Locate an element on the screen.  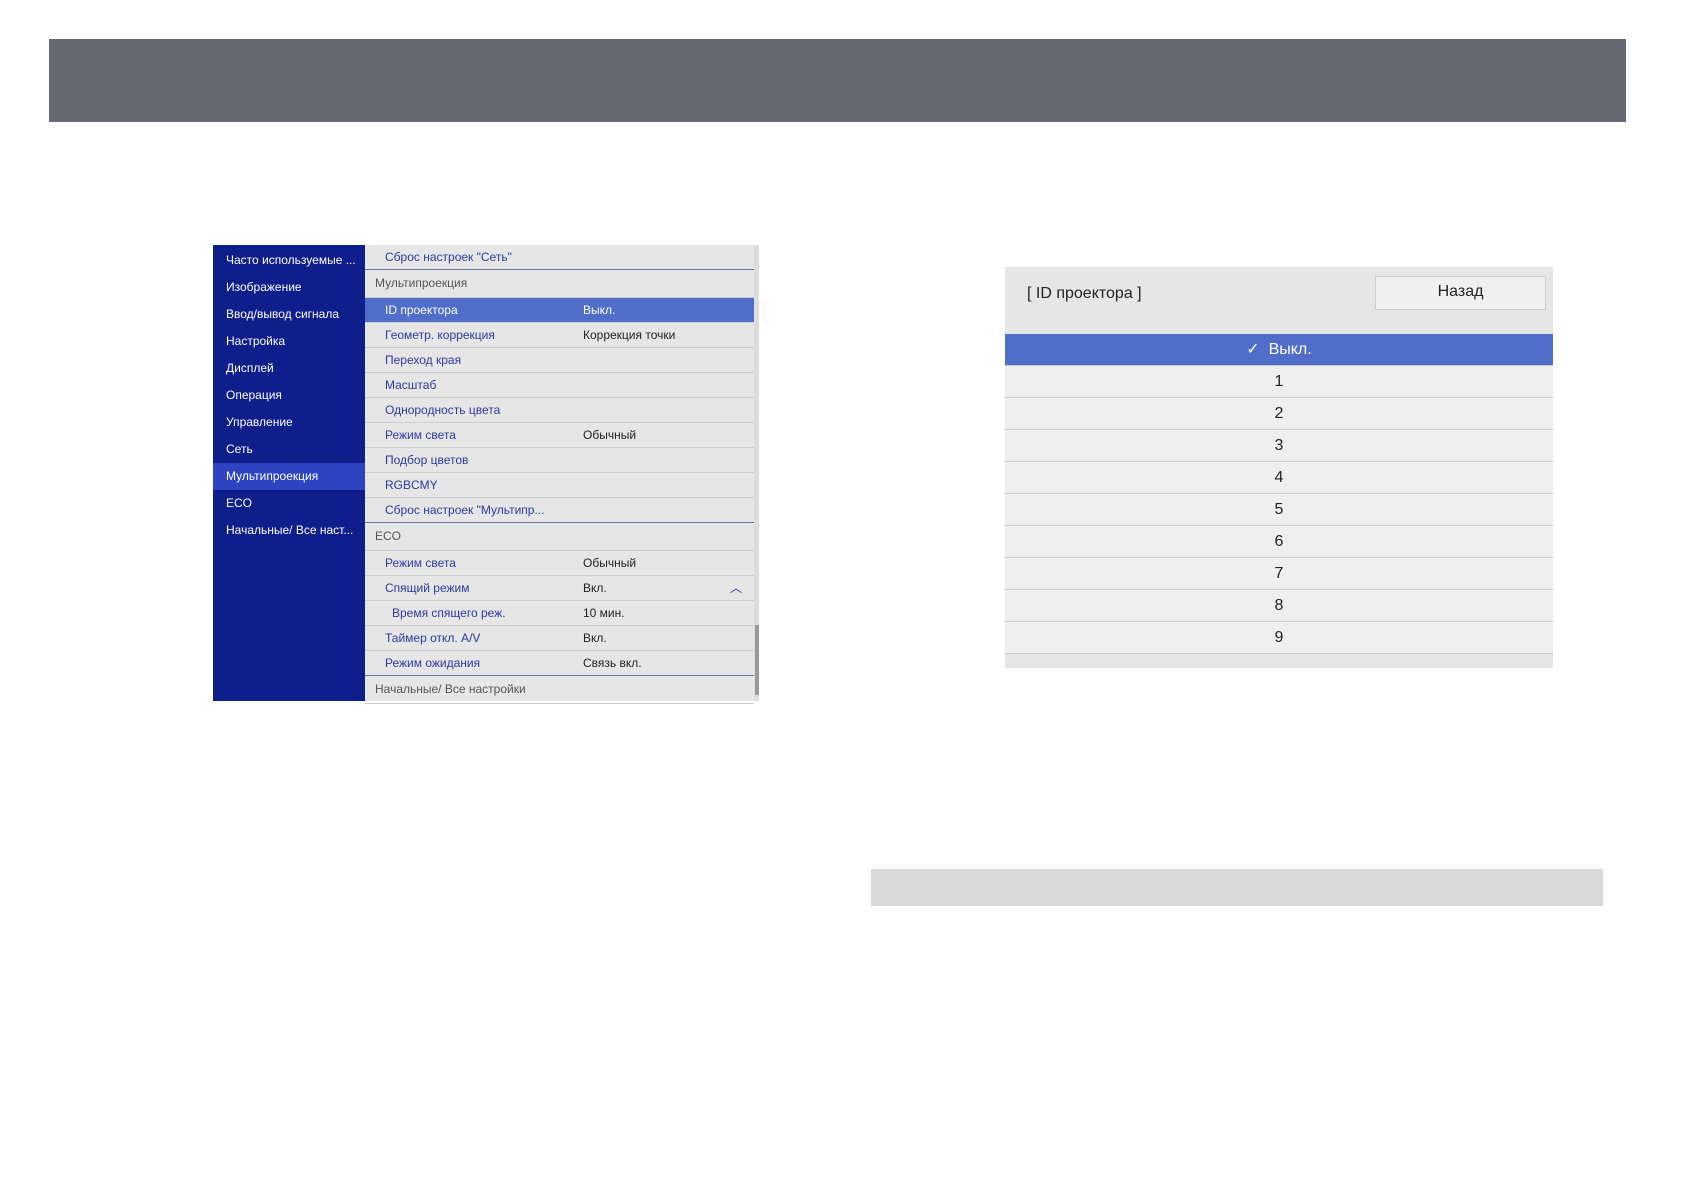
item-value: Выкл. is located at coordinates (599, 310).